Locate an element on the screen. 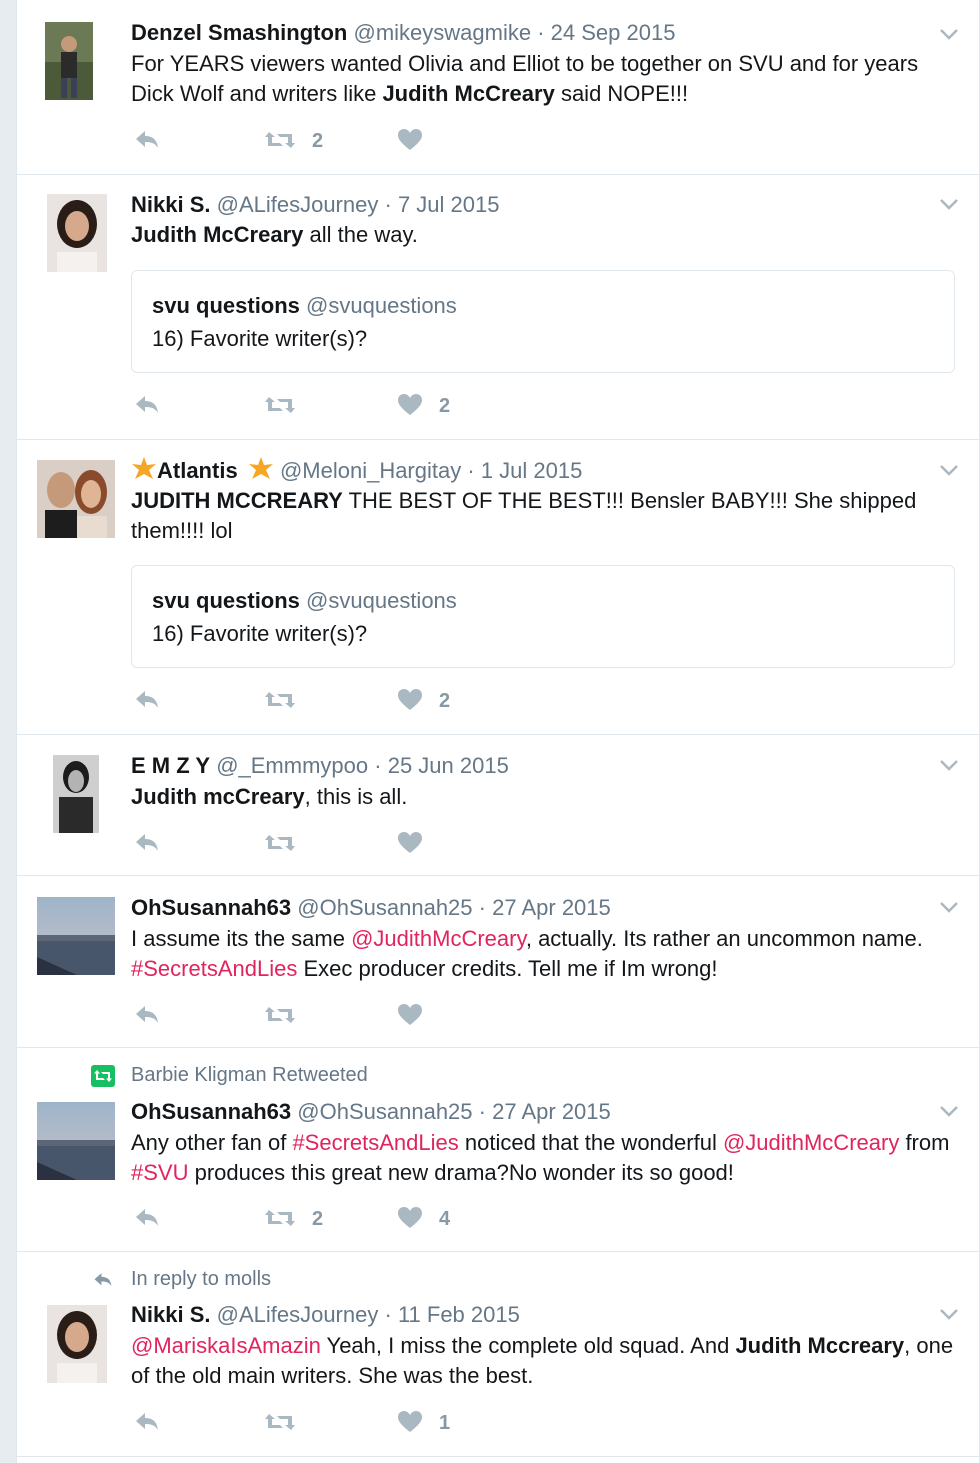 Image resolution: width=980 pixels, height=1463 pixels. tweet-text: Judith mcCreary, this is all. is located at coordinates (269, 796).